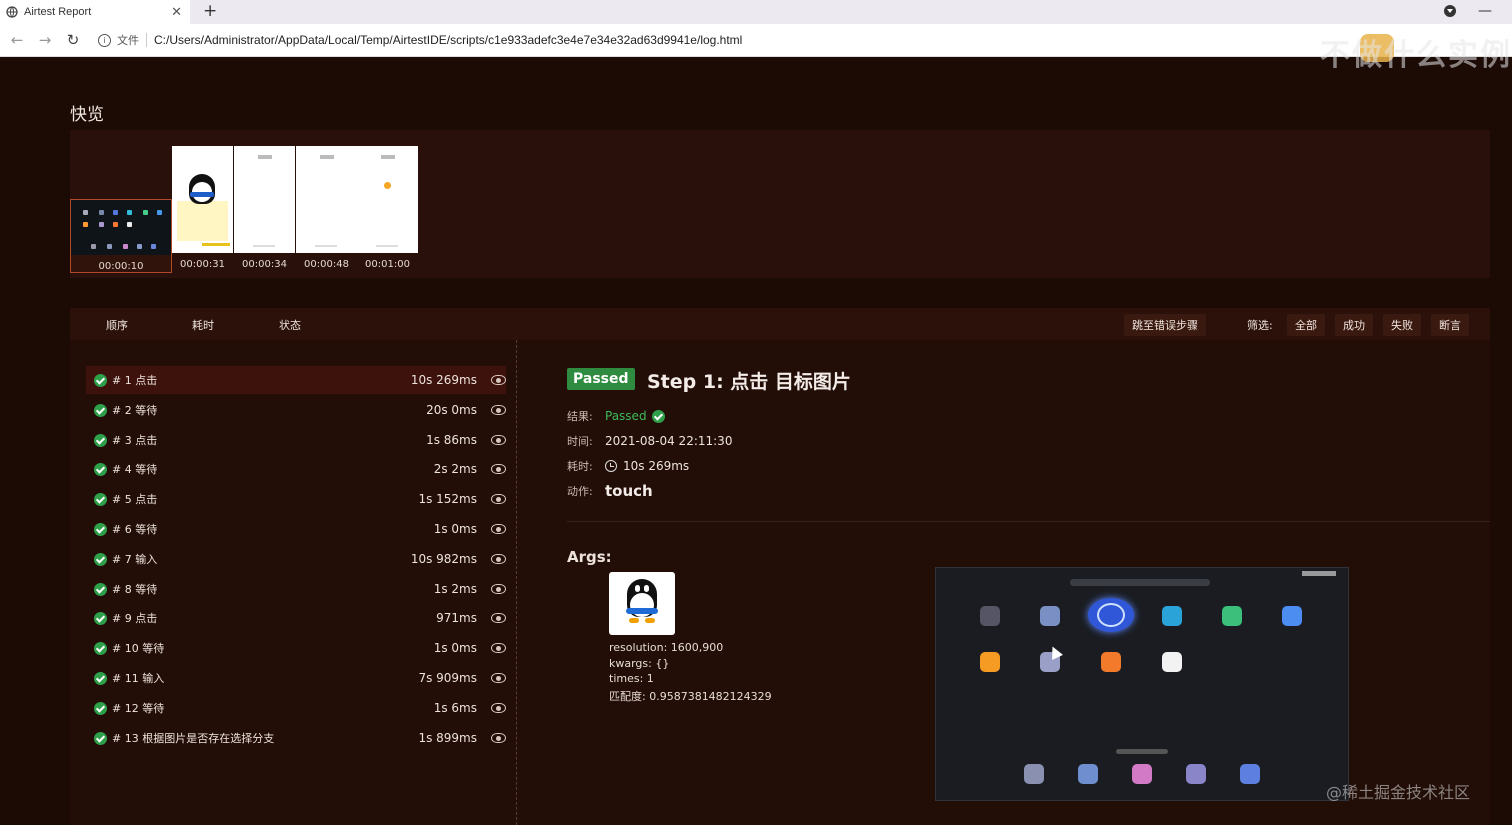  I want to click on step-label: # 13 根据图片是否存在选择分支, so click(193, 738).